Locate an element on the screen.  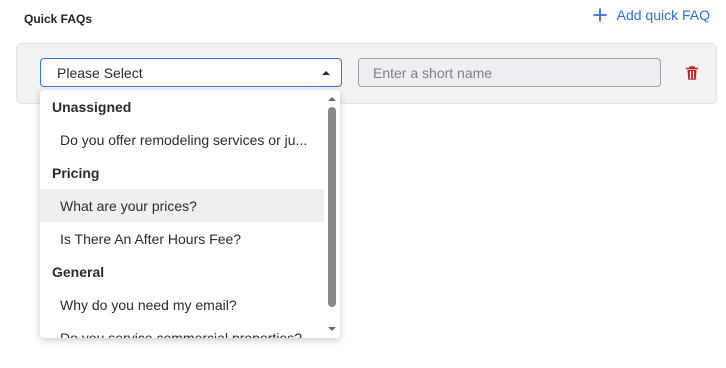
scroll-down-arrow-icon is located at coordinates (332, 329).